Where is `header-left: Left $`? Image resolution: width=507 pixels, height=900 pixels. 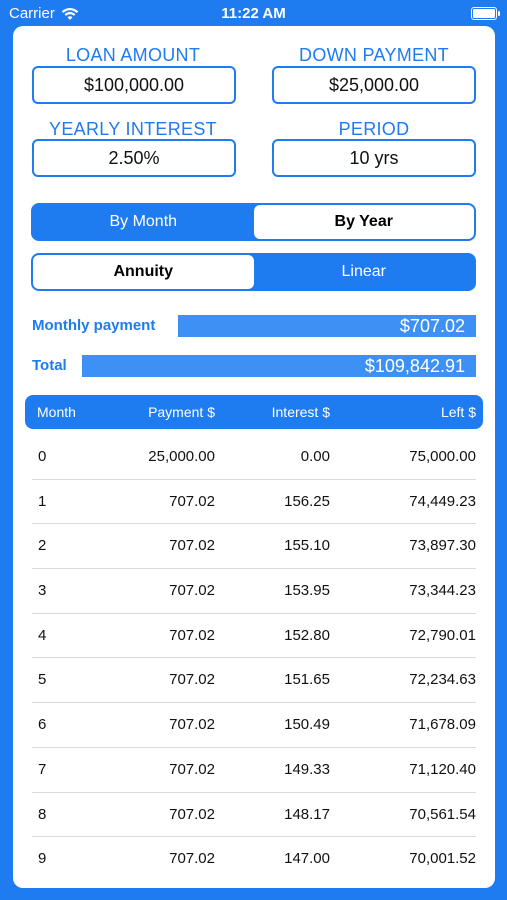
header-left: Left $ is located at coordinates (458, 412).